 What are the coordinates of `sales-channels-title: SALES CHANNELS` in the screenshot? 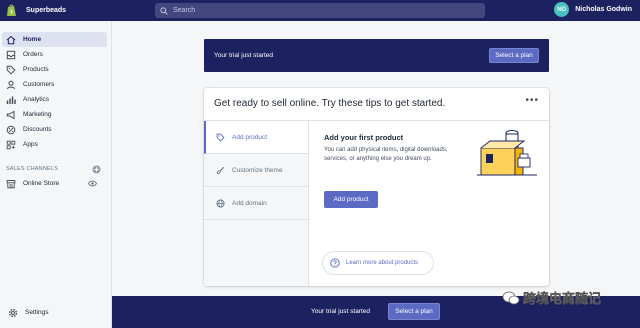 It's located at (32, 169).